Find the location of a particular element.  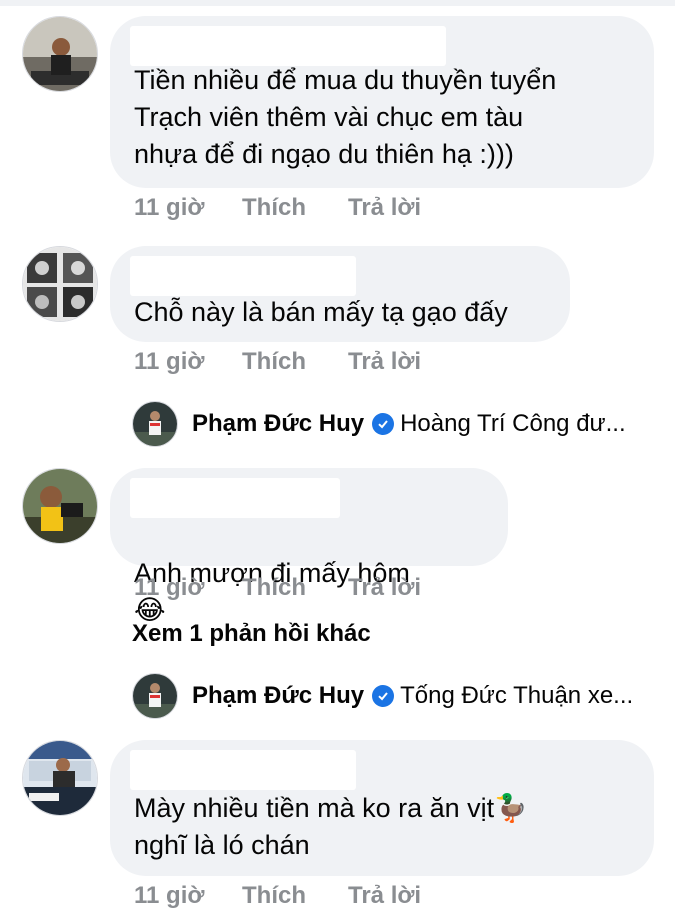

top-divider is located at coordinates (337, 3).